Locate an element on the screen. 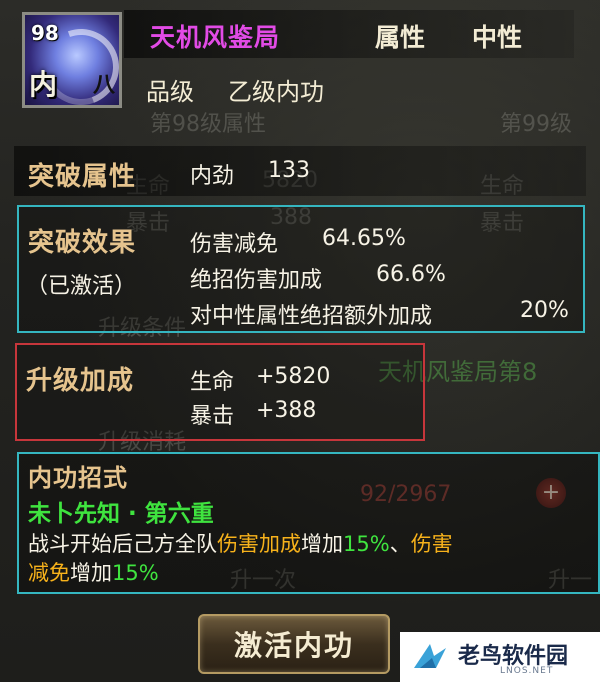 This screenshot has height=682, width=600. breakthrough-effect-title: 突破效果 is located at coordinates (82, 243).